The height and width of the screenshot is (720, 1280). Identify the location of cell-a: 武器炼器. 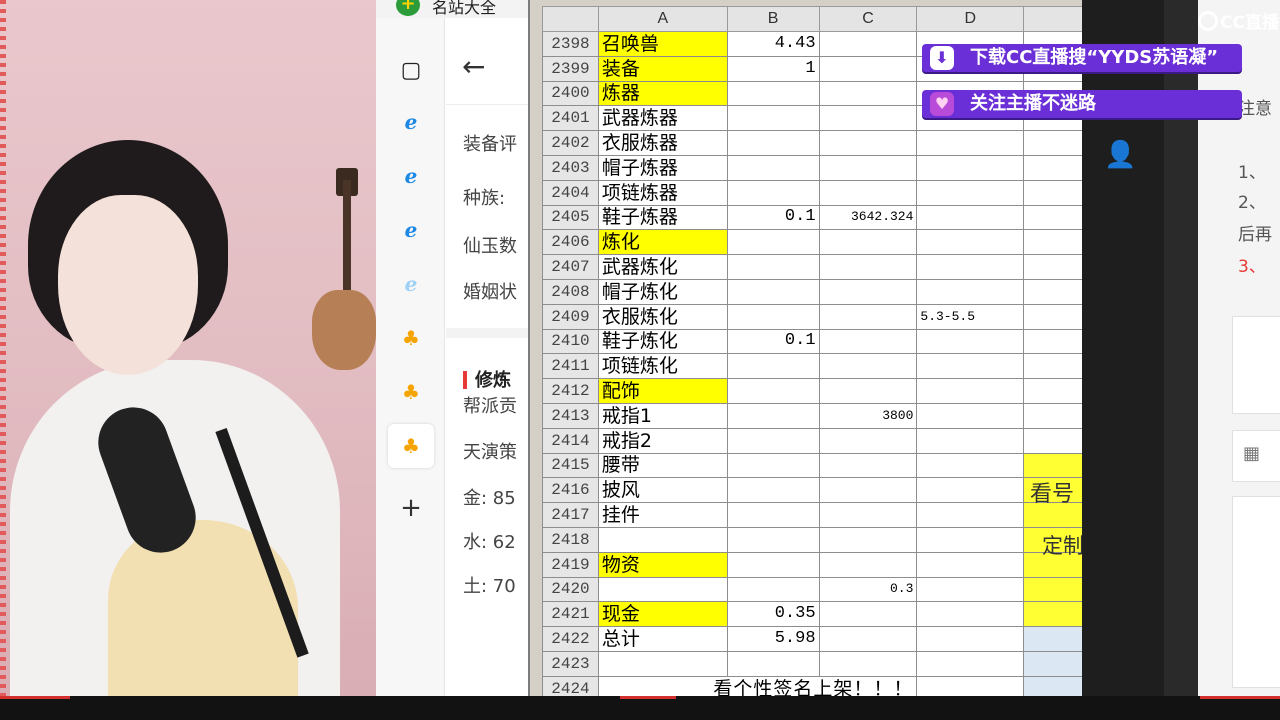
(662, 118).